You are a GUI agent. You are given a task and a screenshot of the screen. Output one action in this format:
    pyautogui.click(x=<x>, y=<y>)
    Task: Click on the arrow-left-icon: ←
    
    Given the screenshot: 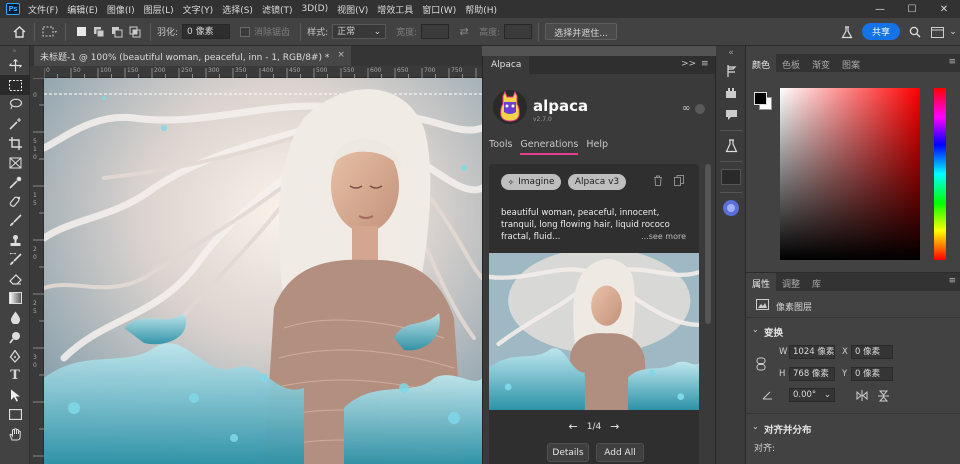 What is the action you would take?
    pyautogui.click(x=573, y=426)
    